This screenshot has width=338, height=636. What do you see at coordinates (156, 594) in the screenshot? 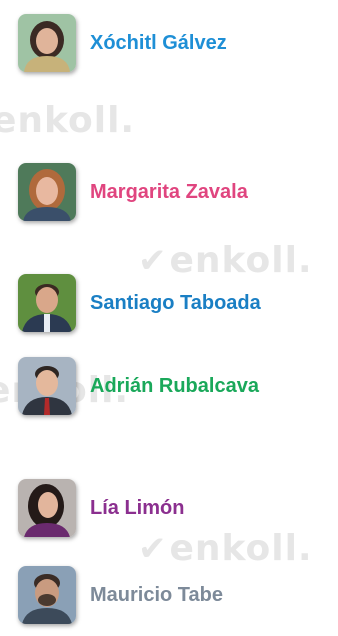
I see `candidate-name: Mauricio Tabe` at bounding box center [156, 594].